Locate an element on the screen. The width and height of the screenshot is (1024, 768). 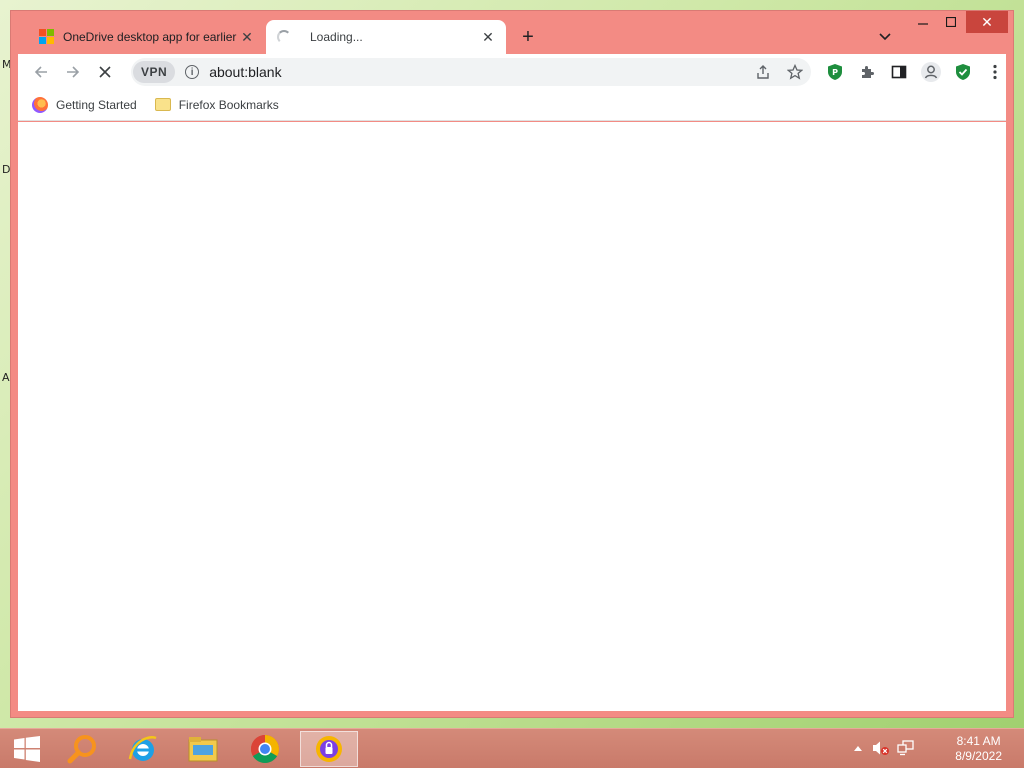
bookmark-star-icon is located at coordinates (795, 72).